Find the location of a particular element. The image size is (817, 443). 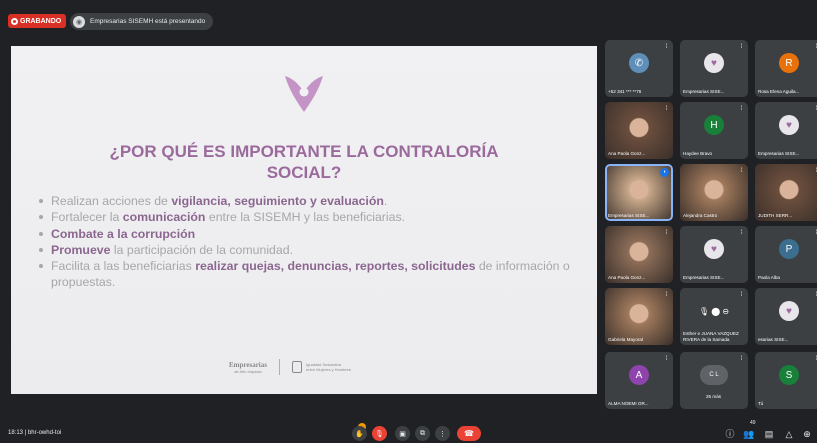

participant-avatar: S is located at coordinates (789, 375).